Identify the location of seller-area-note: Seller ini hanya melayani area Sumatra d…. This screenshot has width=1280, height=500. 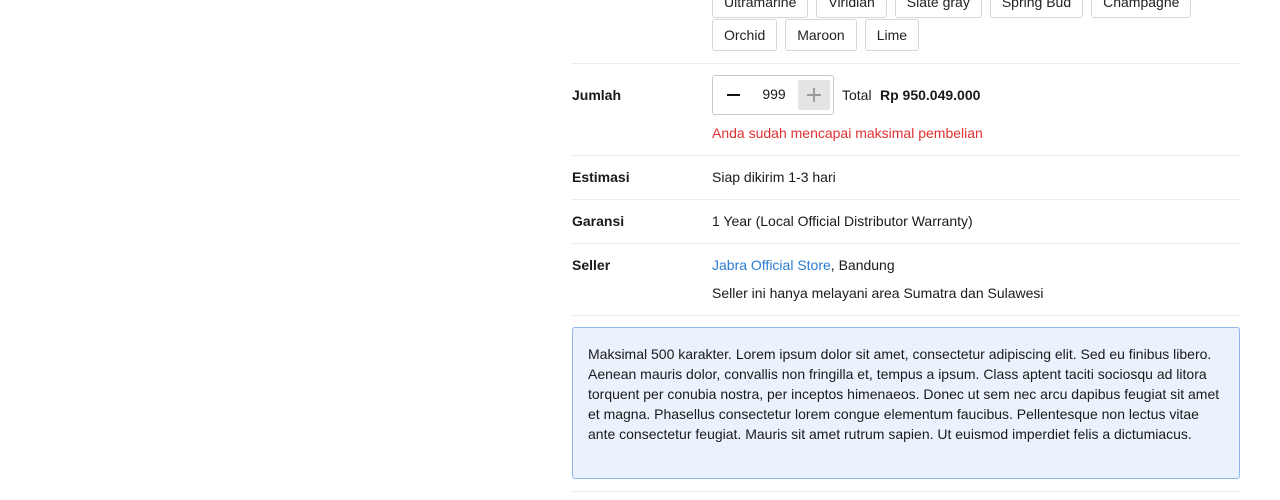
(878, 293).